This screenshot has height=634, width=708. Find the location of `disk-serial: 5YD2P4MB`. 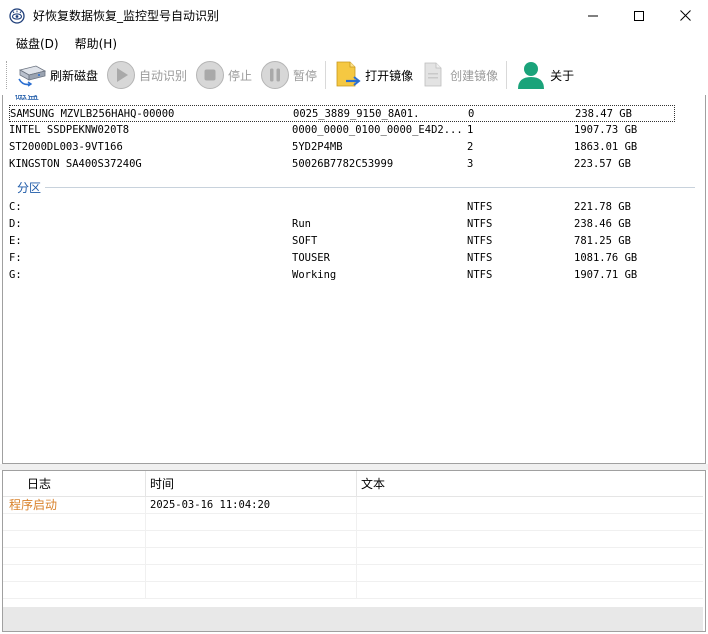

disk-serial: 5YD2P4MB is located at coordinates (317, 147).